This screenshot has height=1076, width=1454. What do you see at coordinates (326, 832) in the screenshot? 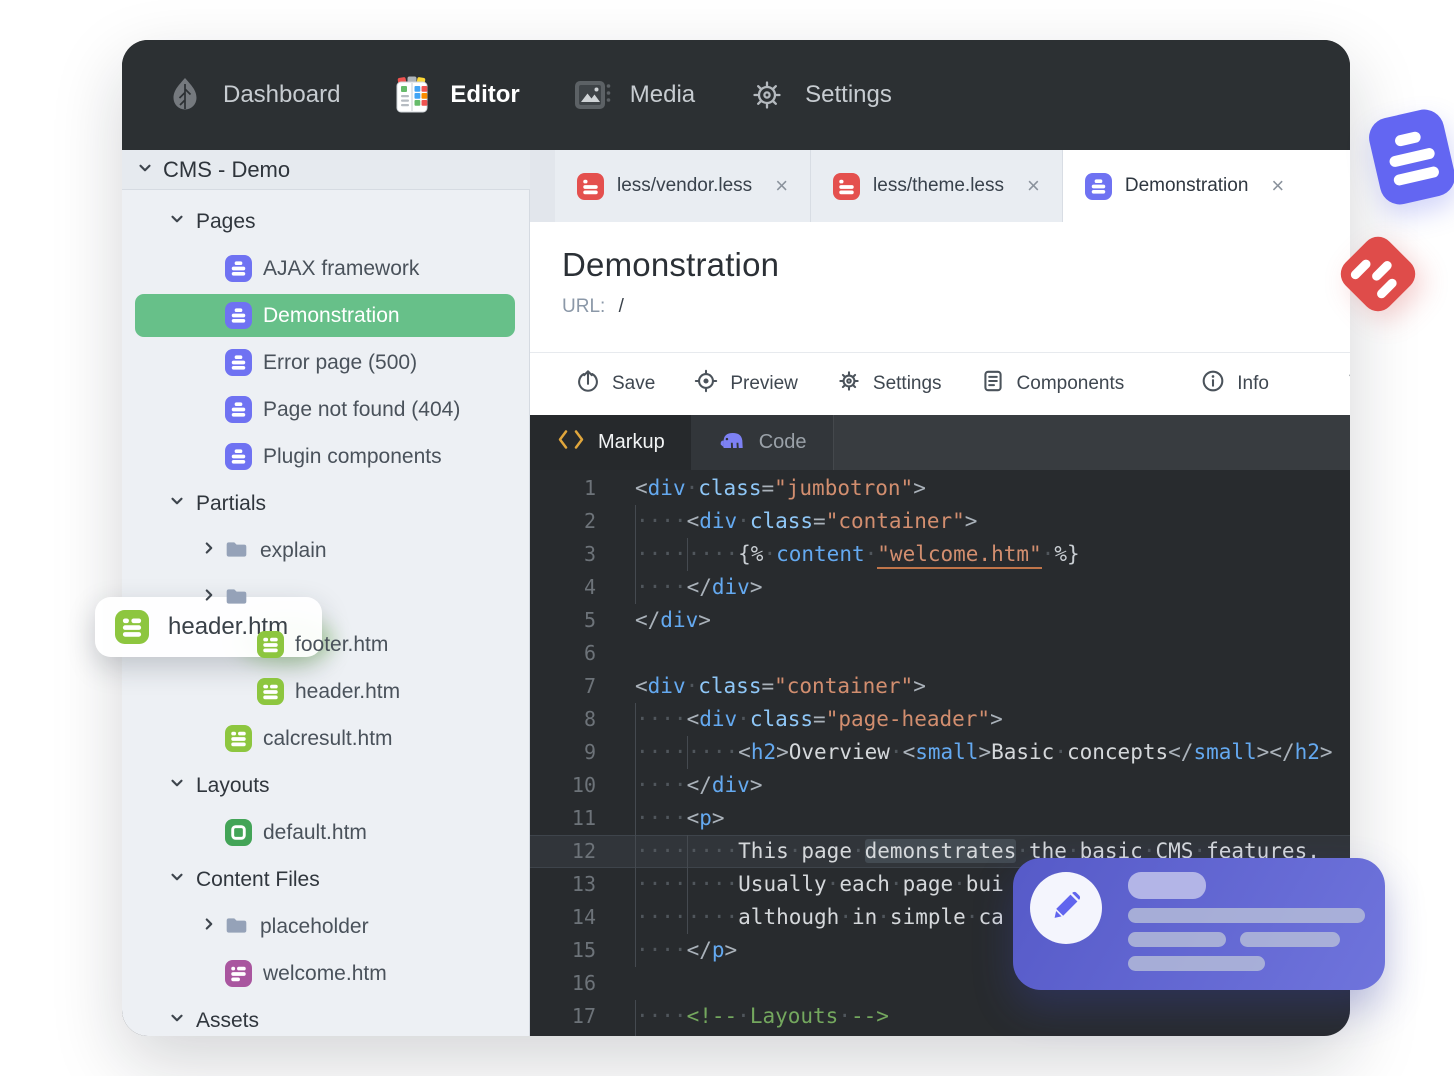
I see `tree-item-default-htm: default.htm` at bounding box center [326, 832].